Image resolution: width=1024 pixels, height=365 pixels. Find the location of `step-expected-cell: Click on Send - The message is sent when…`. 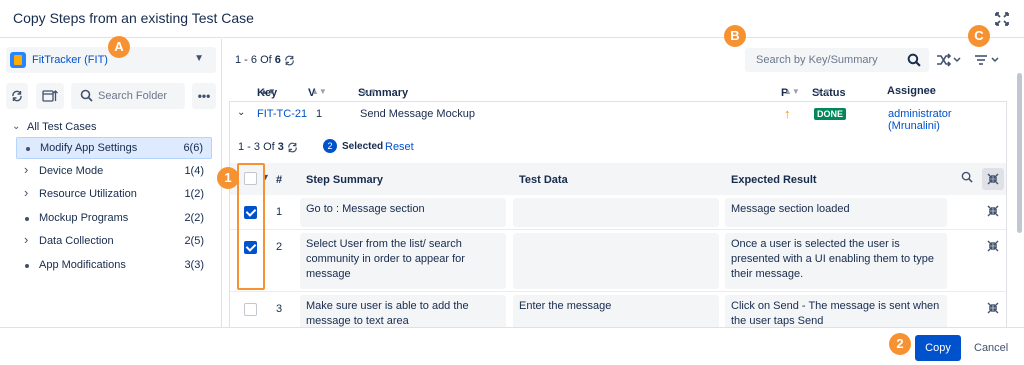

step-expected-cell: Click on Send - The message is sent when… is located at coordinates (836, 311).